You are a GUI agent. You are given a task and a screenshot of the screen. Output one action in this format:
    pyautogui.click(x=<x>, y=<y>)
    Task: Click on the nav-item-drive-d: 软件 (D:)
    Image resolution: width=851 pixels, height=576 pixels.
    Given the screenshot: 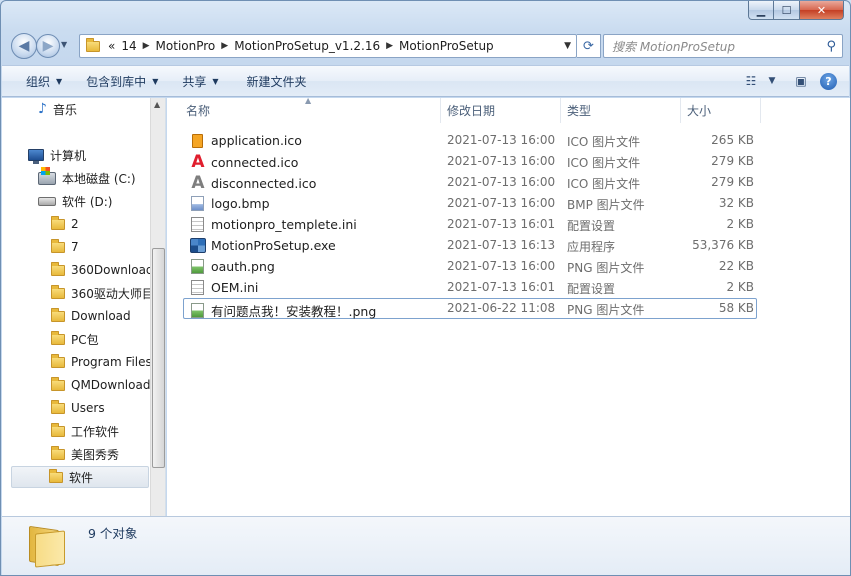 What is the action you would take?
    pyautogui.click(x=75, y=201)
    